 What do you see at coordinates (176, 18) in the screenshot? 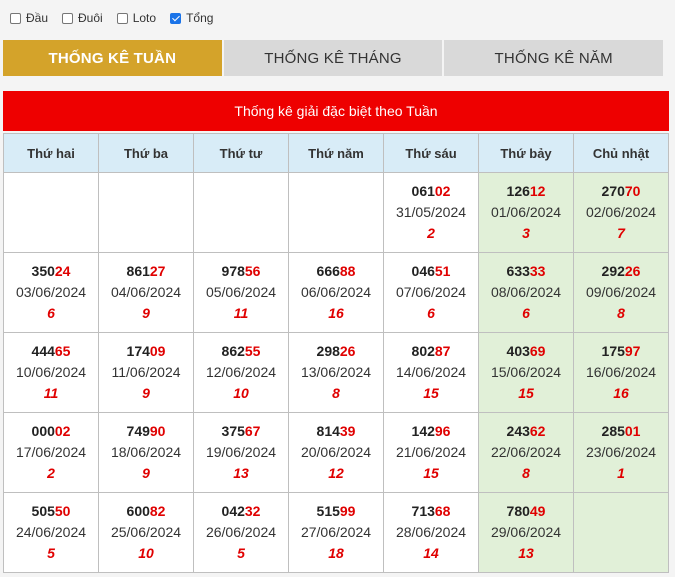
I see `filter-tong-checkbox` at bounding box center [176, 18].